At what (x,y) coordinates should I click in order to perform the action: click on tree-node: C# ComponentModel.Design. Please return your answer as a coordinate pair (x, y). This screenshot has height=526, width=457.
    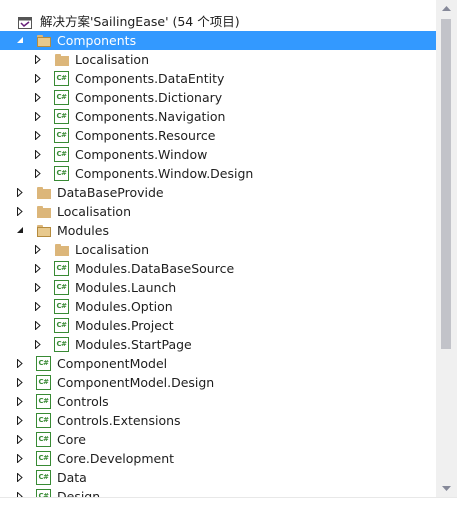
    Looking at the image, I should click on (218, 382).